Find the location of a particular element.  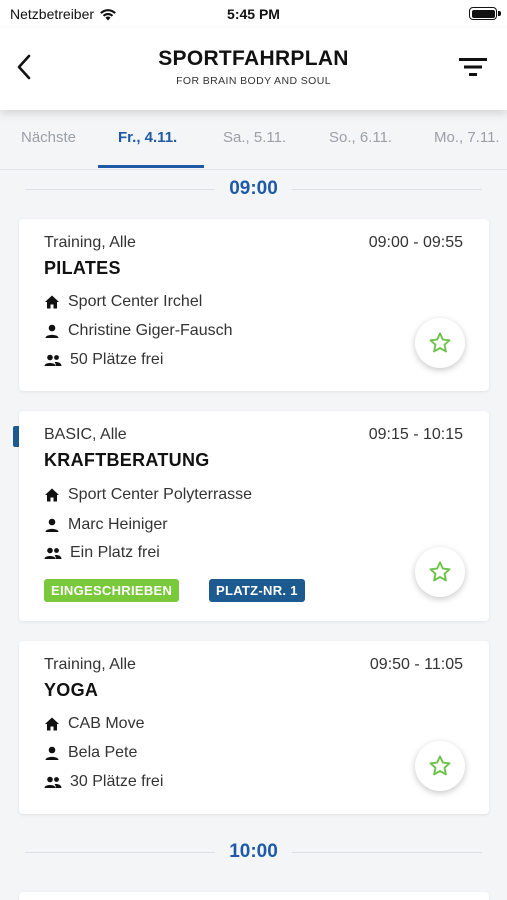

instructor-label: Marc Heiniger is located at coordinates (118, 524).